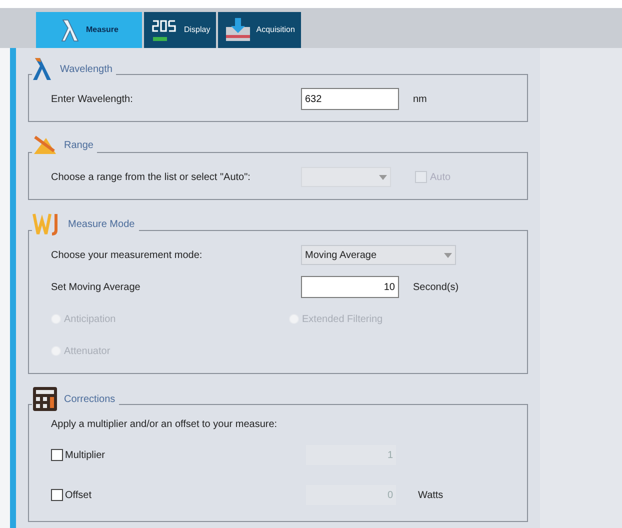  I want to click on tab: Acquisition, so click(259, 30).